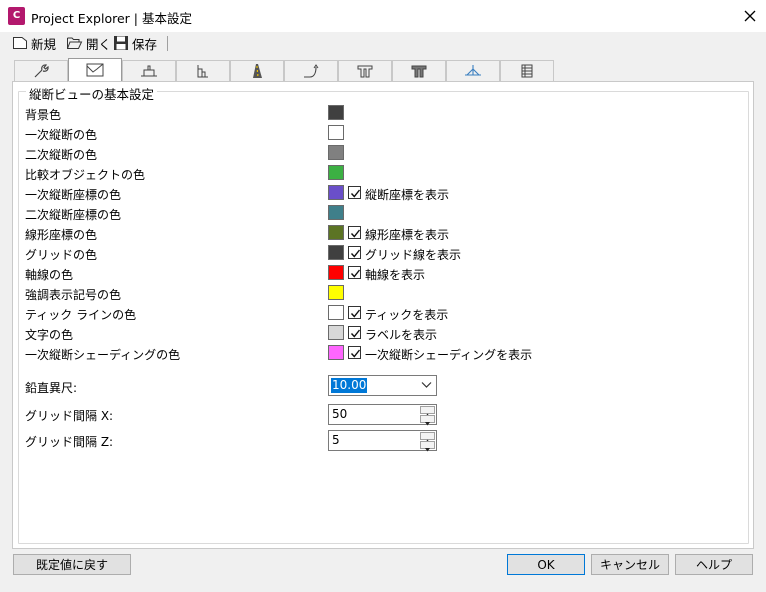 This screenshot has height=592, width=766. I want to click on setting-label: 一次縦断座標の色, so click(73, 195).